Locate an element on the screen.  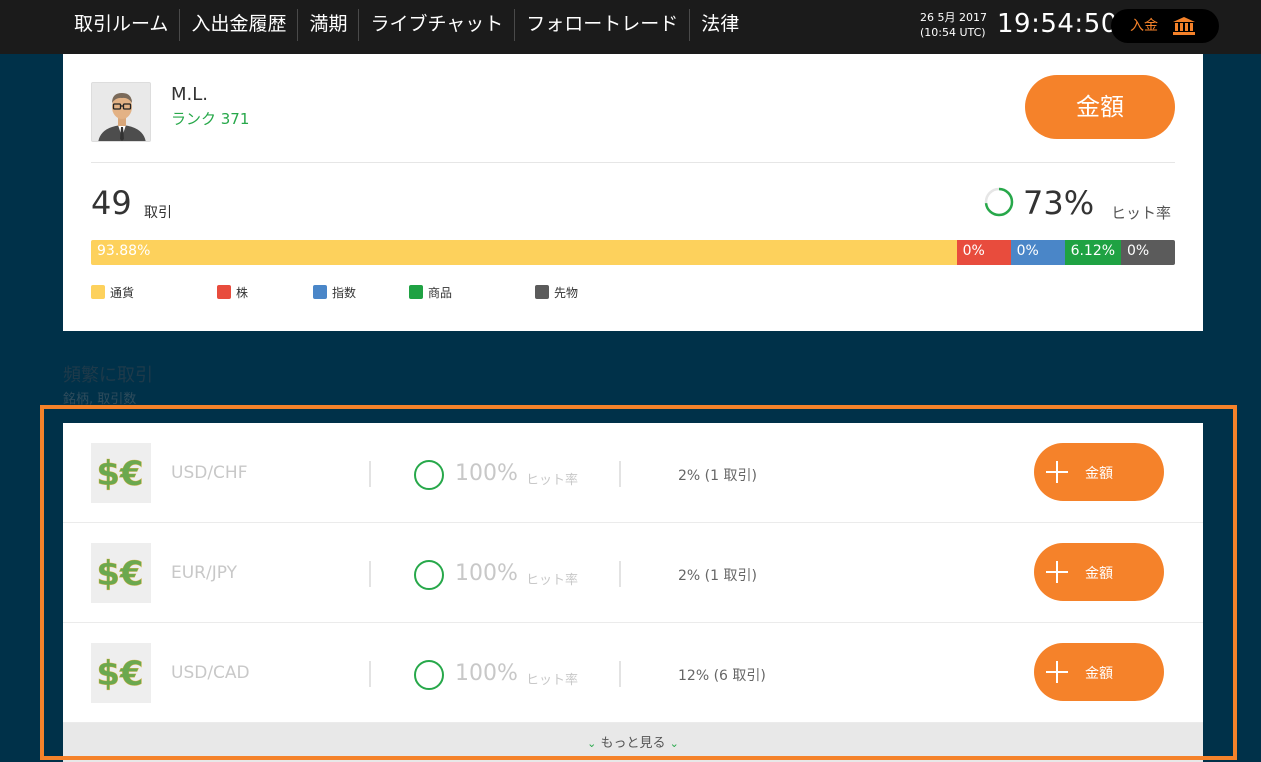
bar-segment-commodities: 6.12% is located at coordinates (1092, 252).